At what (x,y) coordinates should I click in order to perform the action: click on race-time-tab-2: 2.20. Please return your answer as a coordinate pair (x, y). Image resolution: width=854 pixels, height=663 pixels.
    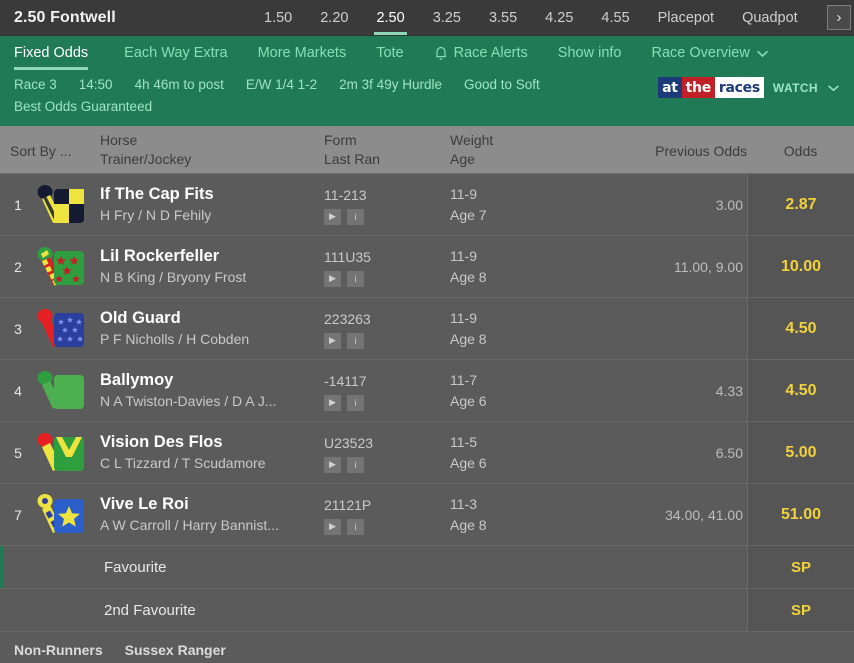
    Looking at the image, I should click on (334, 17).